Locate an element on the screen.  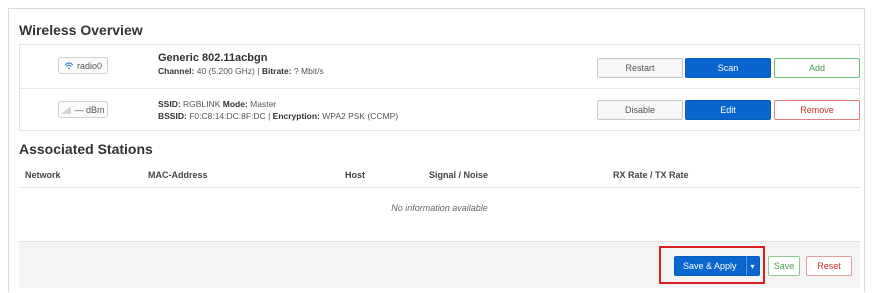
save-button: Save is located at coordinates (784, 266).